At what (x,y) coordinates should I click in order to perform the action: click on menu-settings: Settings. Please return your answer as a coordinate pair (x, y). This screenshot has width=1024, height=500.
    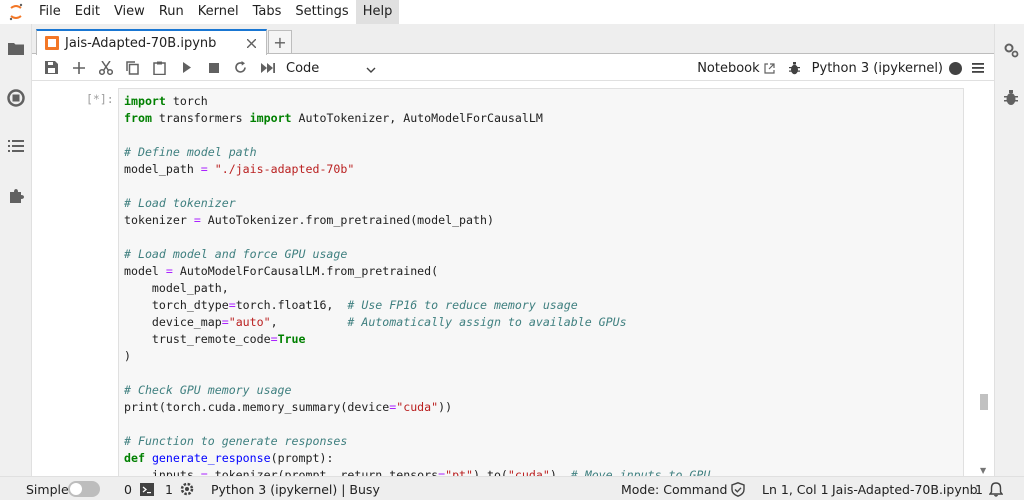
    Looking at the image, I should click on (321, 12).